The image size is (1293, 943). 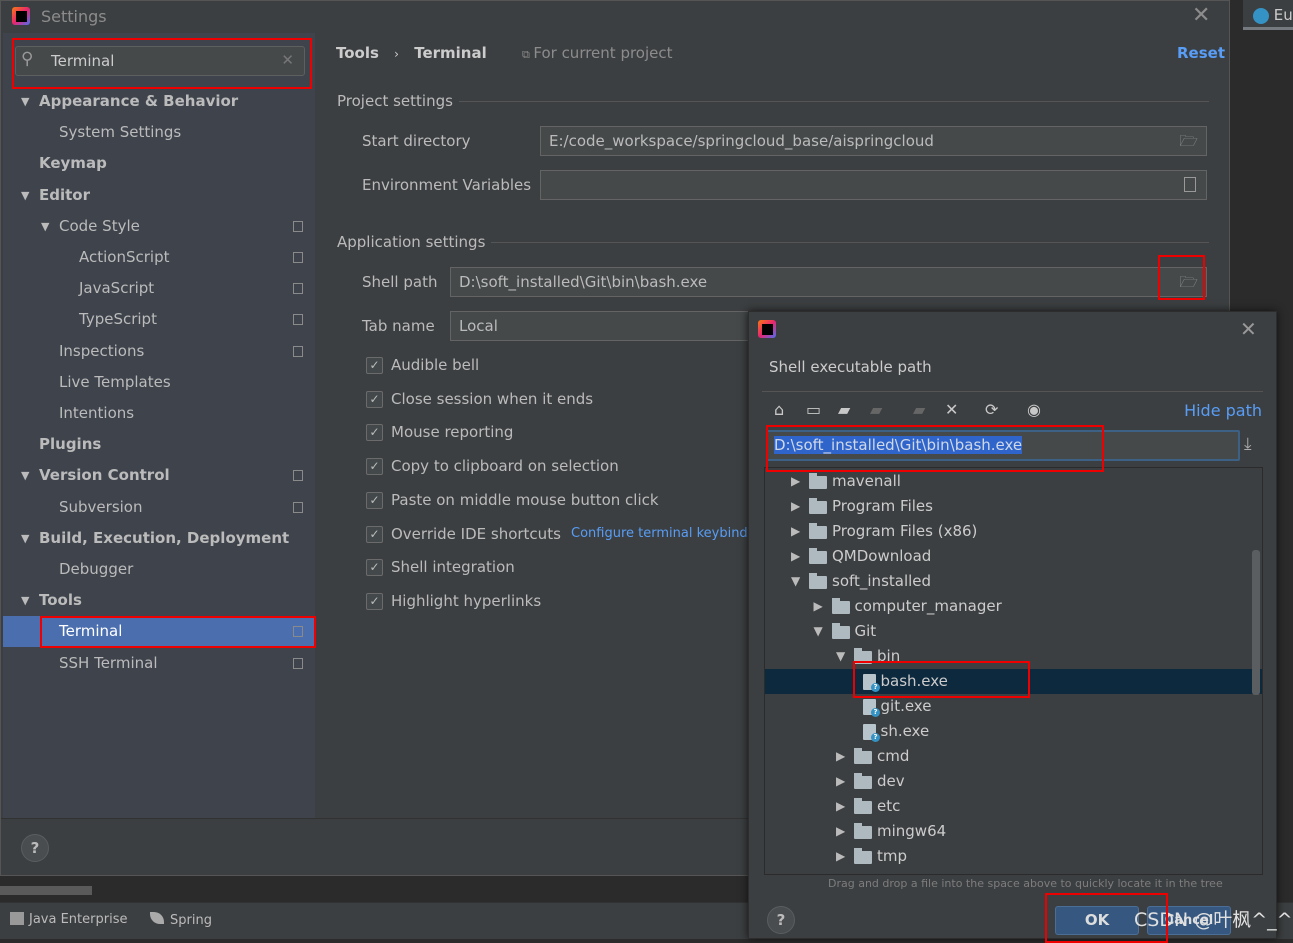 What do you see at coordinates (357, 53) in the screenshot?
I see `breadcrumb-parent: Tools` at bounding box center [357, 53].